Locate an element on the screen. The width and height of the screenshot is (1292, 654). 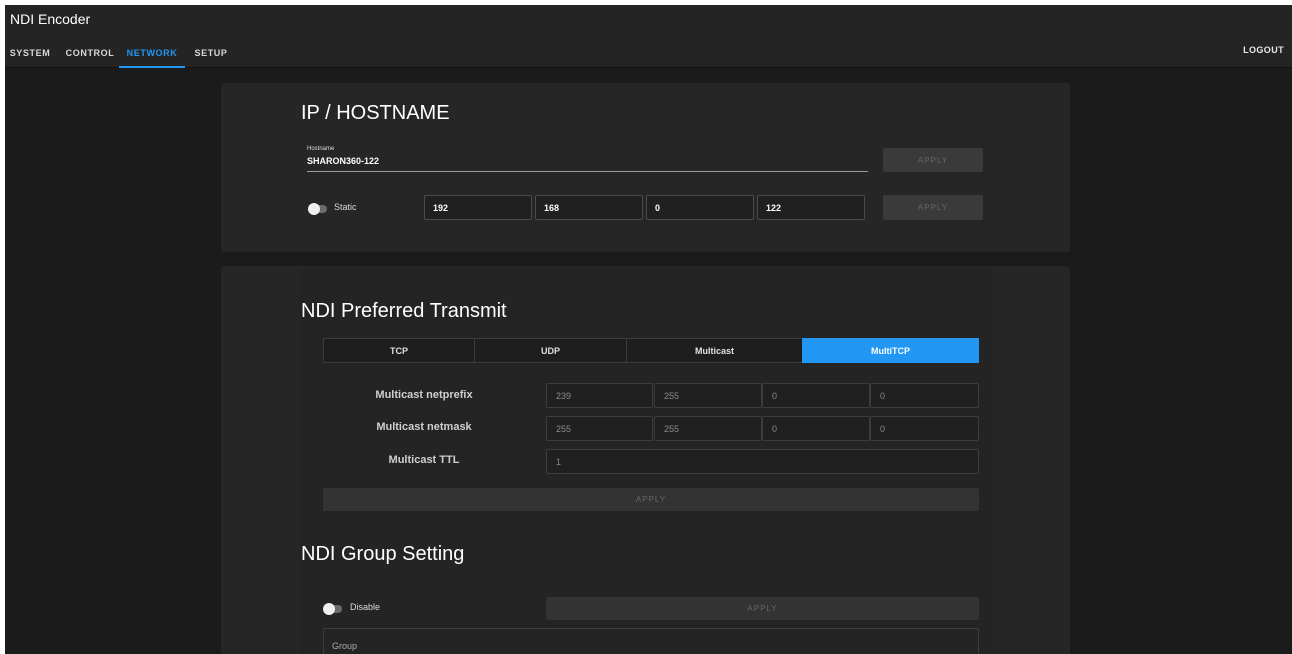
static-toggle is located at coordinates (317, 209).